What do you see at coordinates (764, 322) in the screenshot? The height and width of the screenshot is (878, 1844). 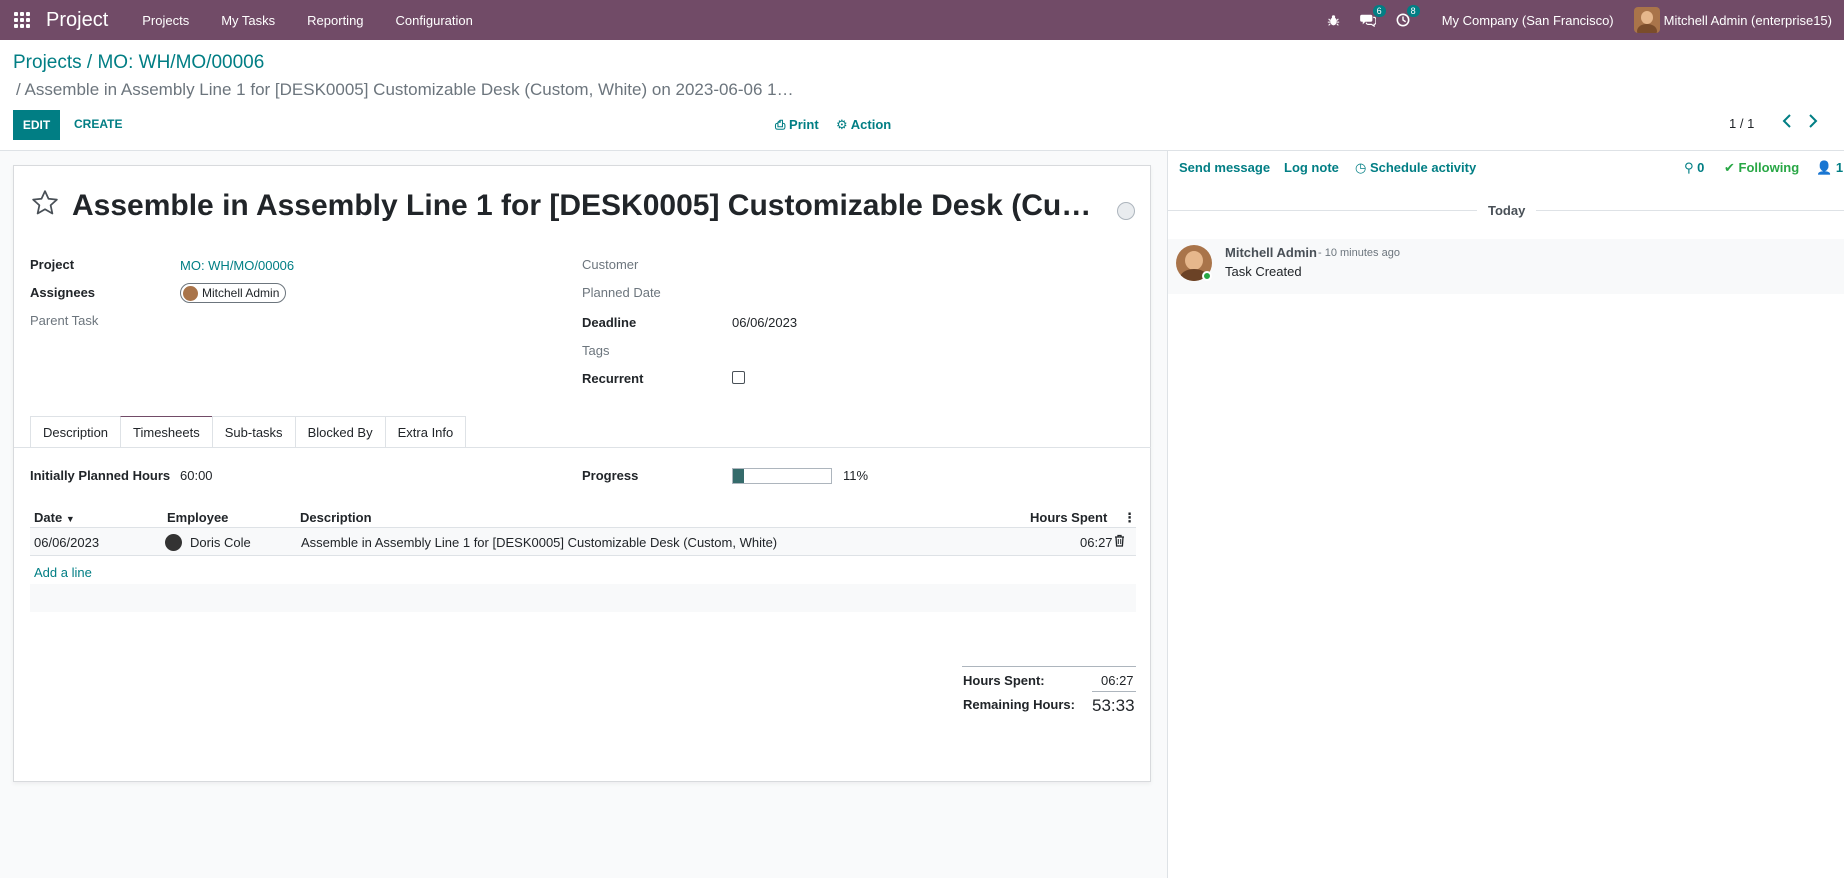 I see `deadline-field: 06/06/2023` at bounding box center [764, 322].